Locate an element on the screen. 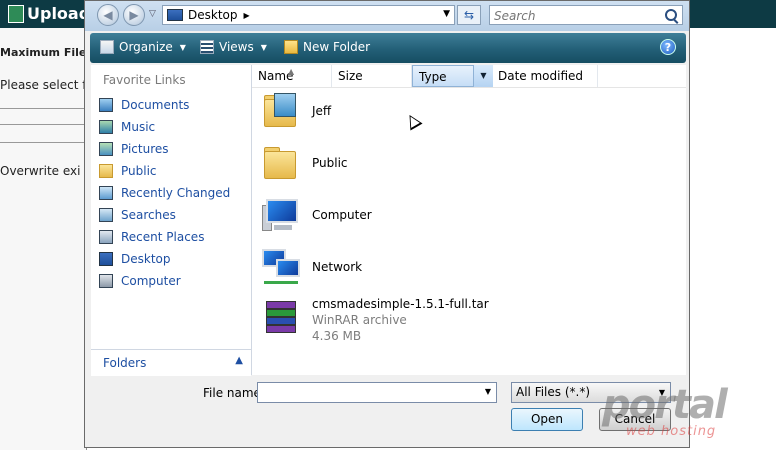 This screenshot has width=776, height=450. file-item-network: Network is located at coordinates (410, 267).